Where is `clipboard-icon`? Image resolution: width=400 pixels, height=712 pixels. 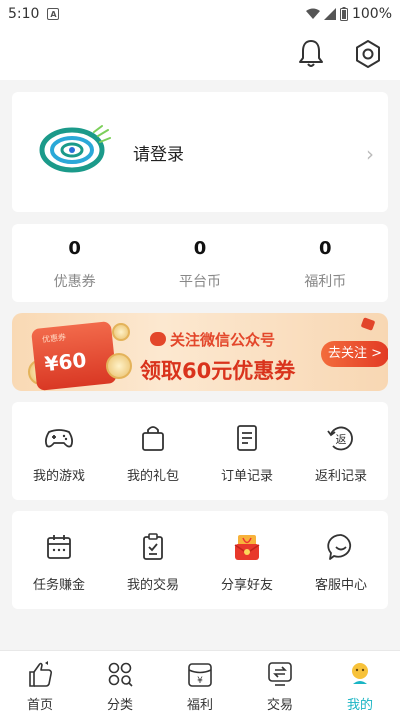
clipboard-icon is located at coordinates (153, 546).